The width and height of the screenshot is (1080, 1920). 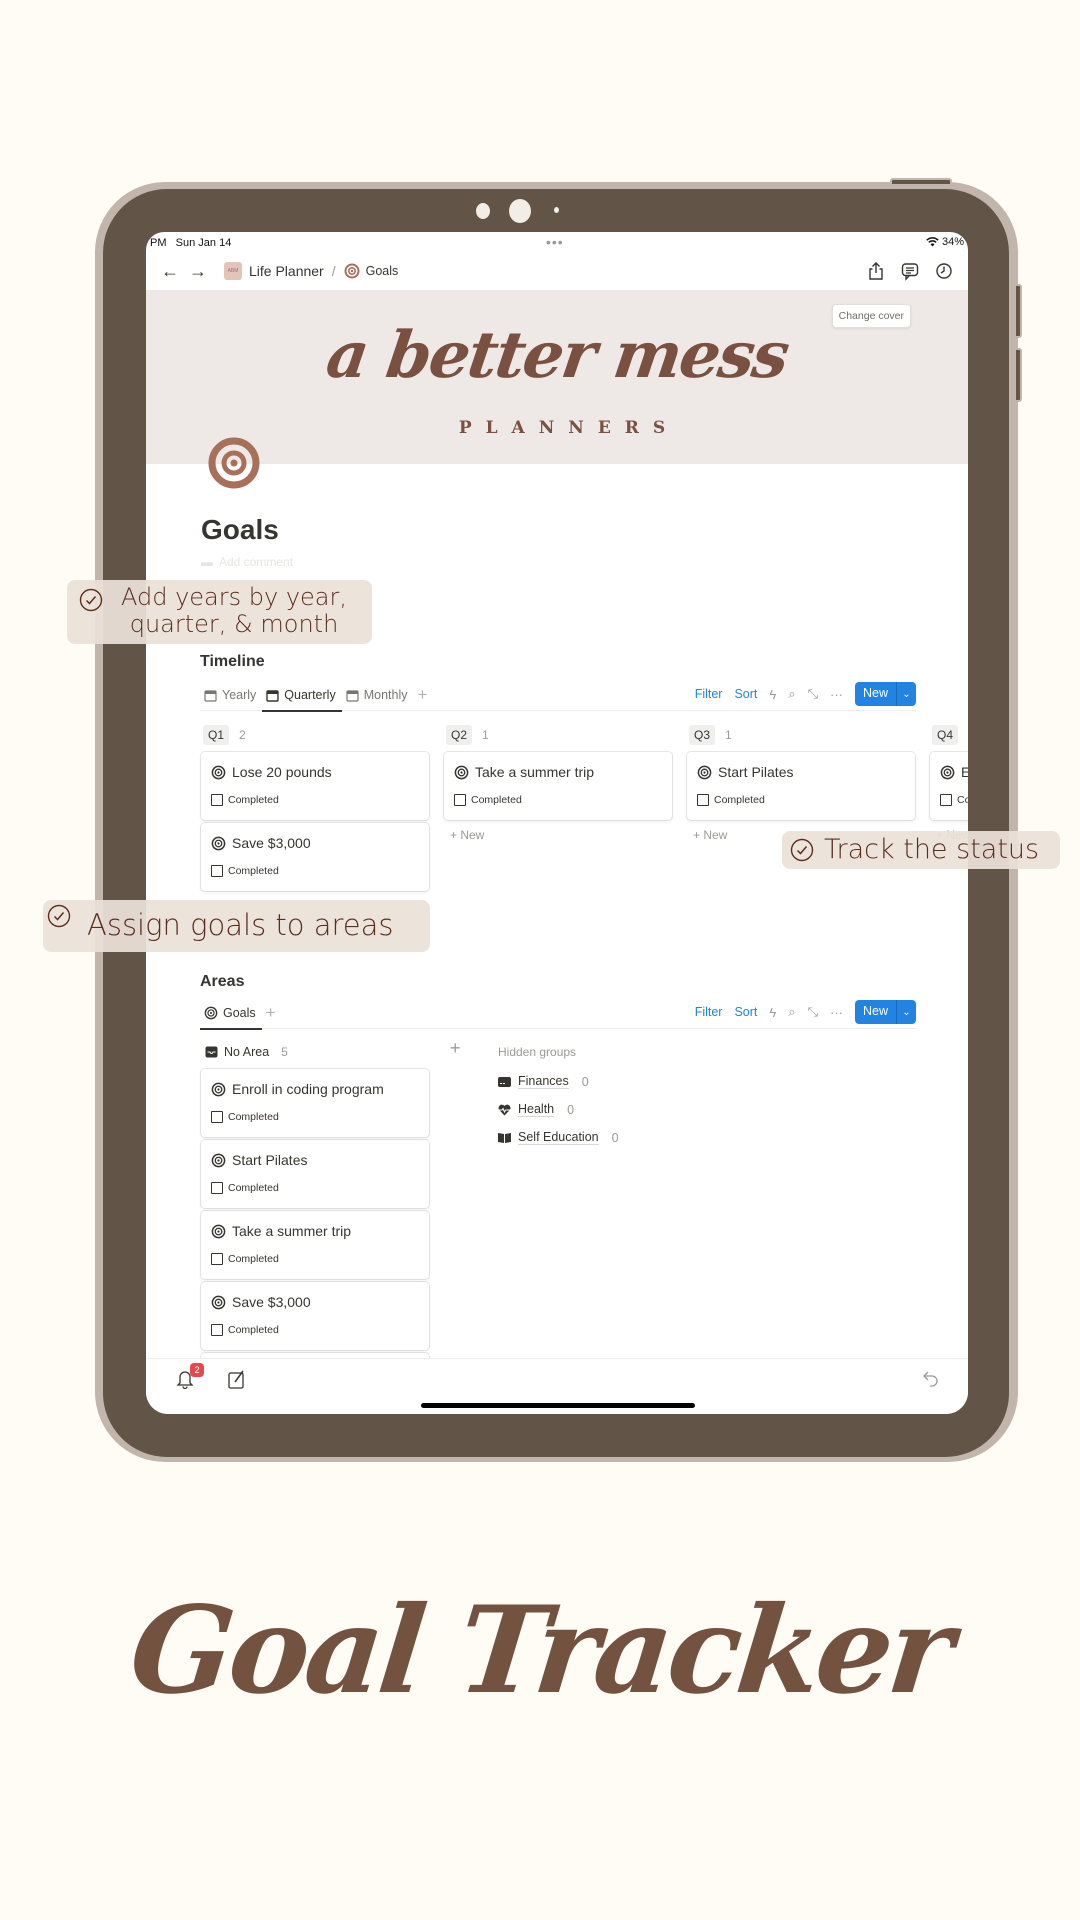 I want to click on brand-logo-script: a better mess, so click(x=557, y=355).